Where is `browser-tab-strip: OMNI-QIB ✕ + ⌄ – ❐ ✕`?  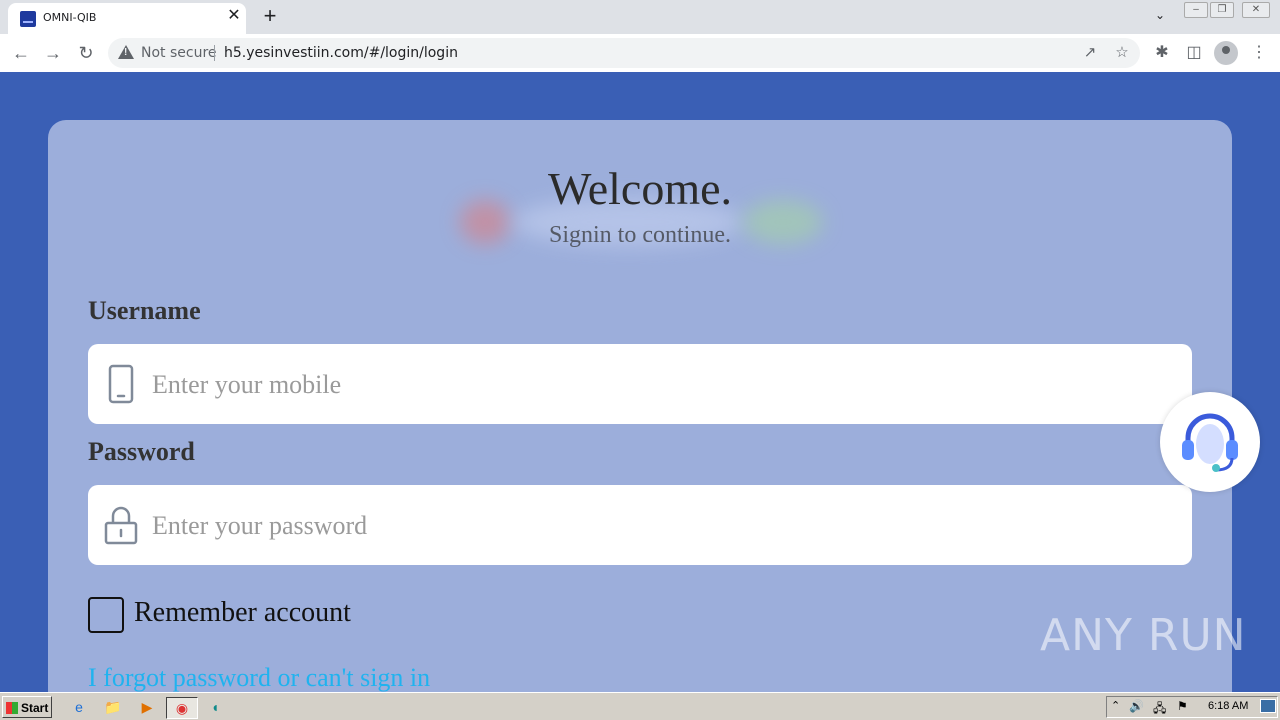 browser-tab-strip: OMNI-QIB ✕ + ⌄ – ❐ ✕ is located at coordinates (640, 17).